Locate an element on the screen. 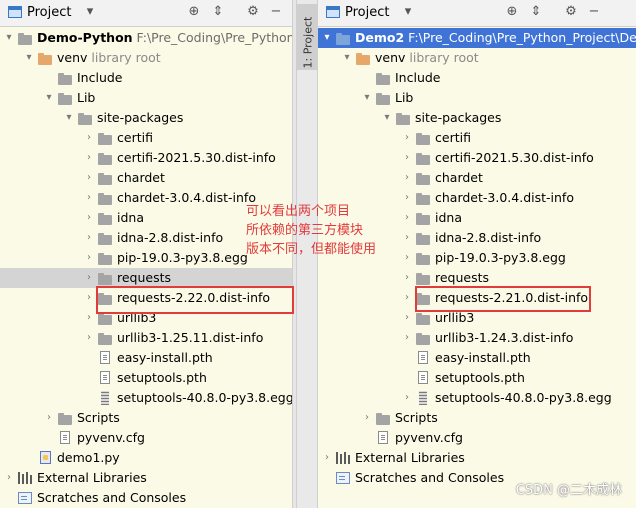  tree-row-label: requests is located at coordinates (144, 278).